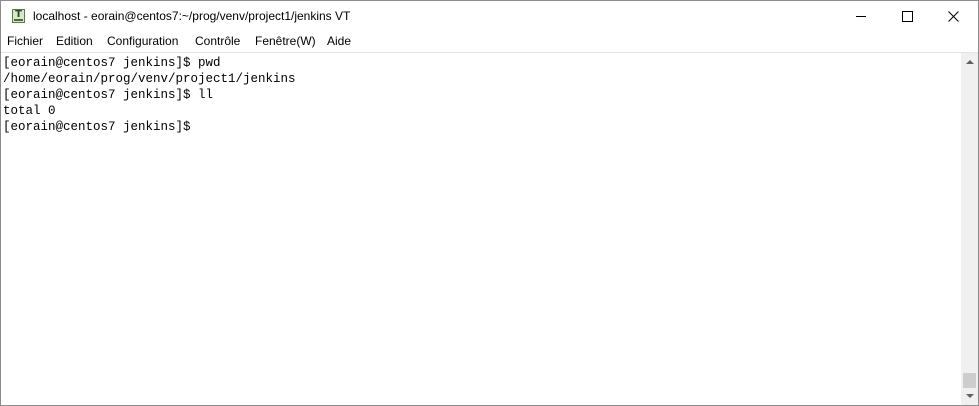 The image size is (979, 406). I want to click on terminal-app-icon: T, so click(18, 16).